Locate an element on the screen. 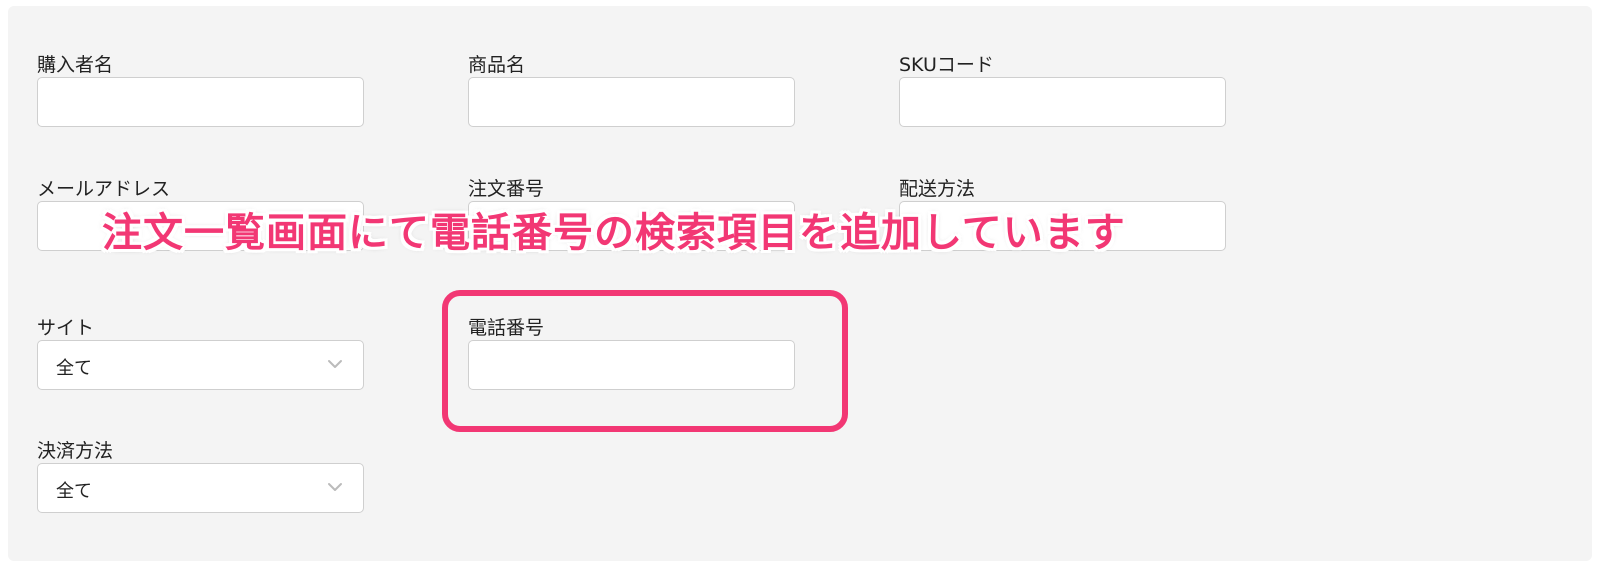  product-name-label: 商品名 is located at coordinates (497, 65).